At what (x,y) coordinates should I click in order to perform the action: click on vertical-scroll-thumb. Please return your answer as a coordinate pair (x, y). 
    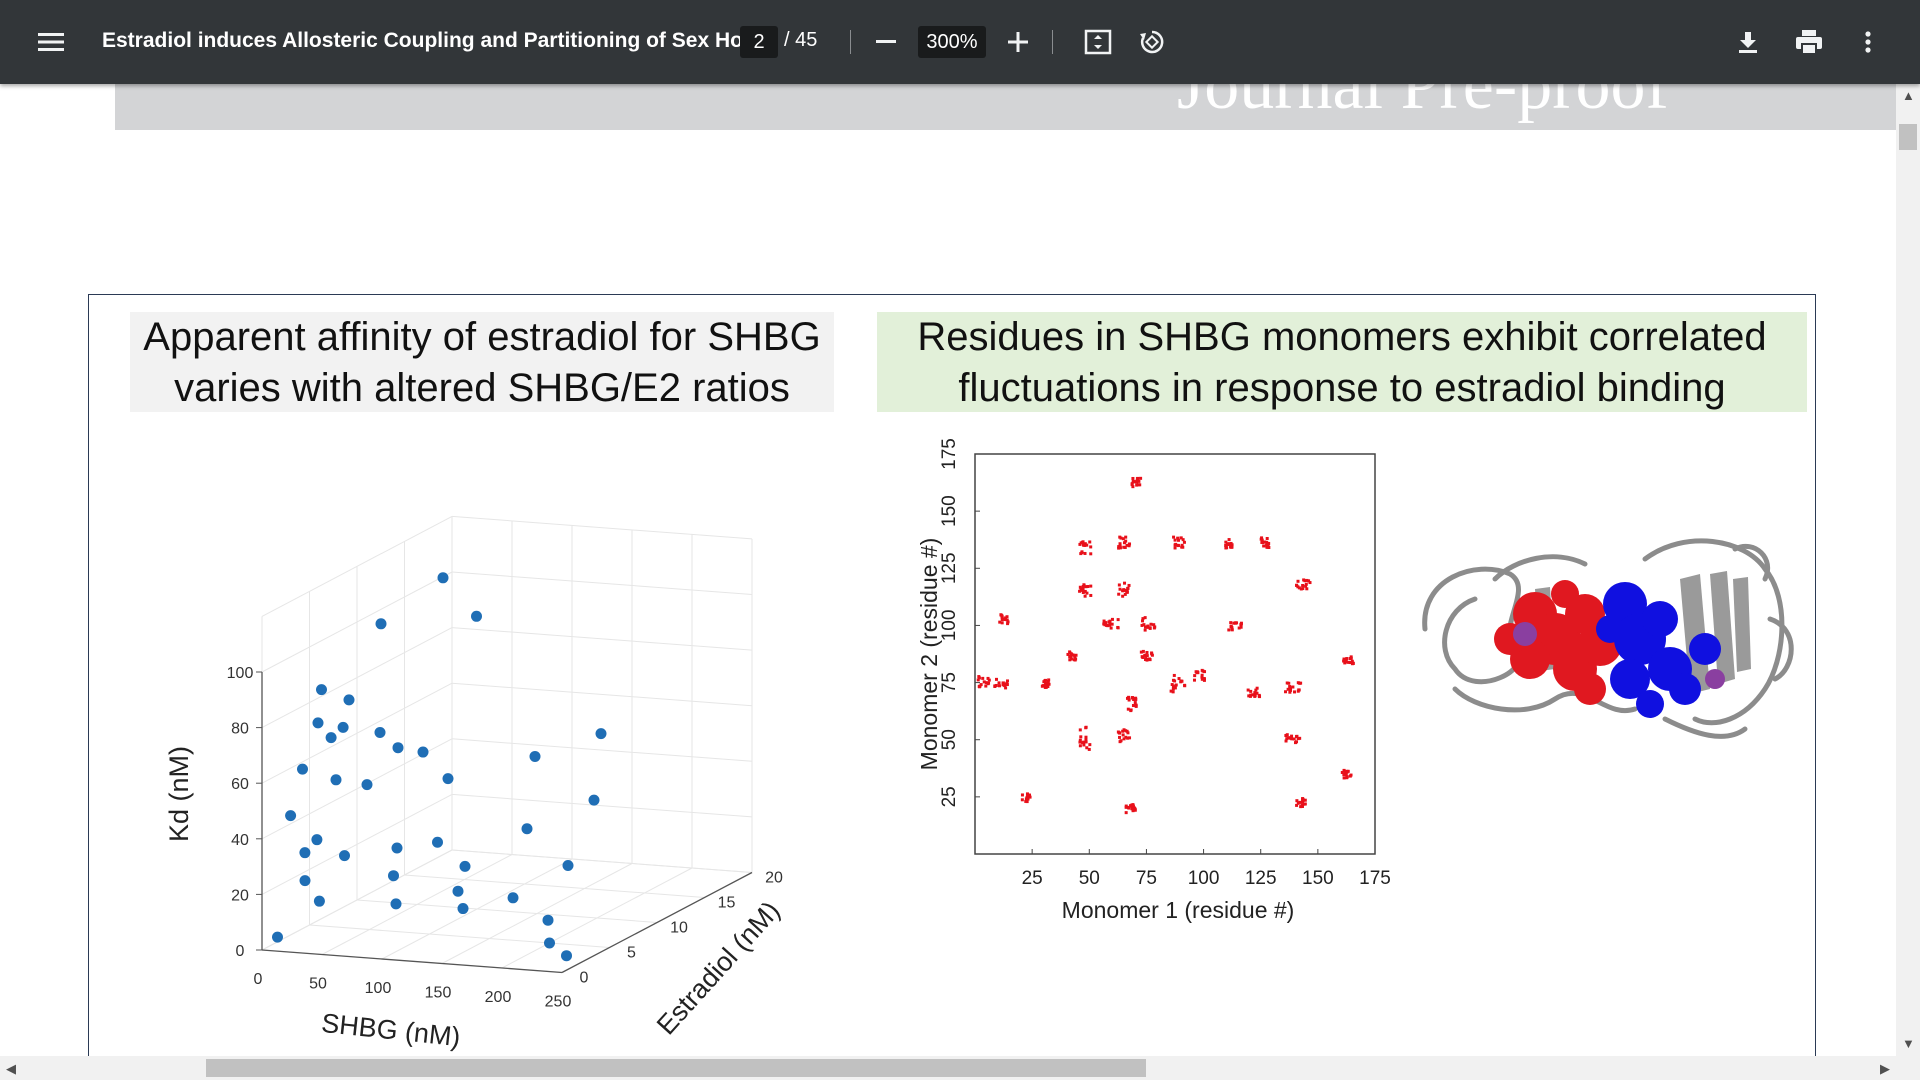
    Looking at the image, I should click on (1908, 137).